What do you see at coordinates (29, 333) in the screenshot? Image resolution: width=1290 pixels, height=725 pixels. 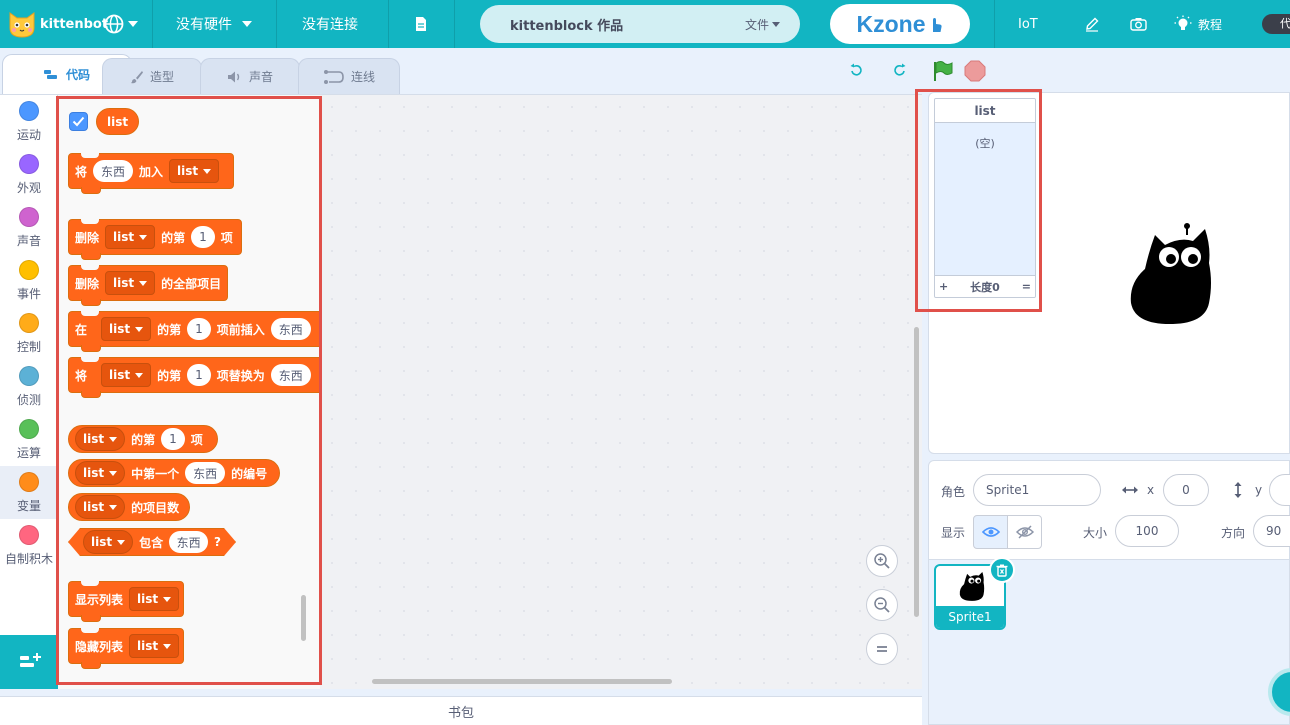 I see `category-control: 控制` at bounding box center [29, 333].